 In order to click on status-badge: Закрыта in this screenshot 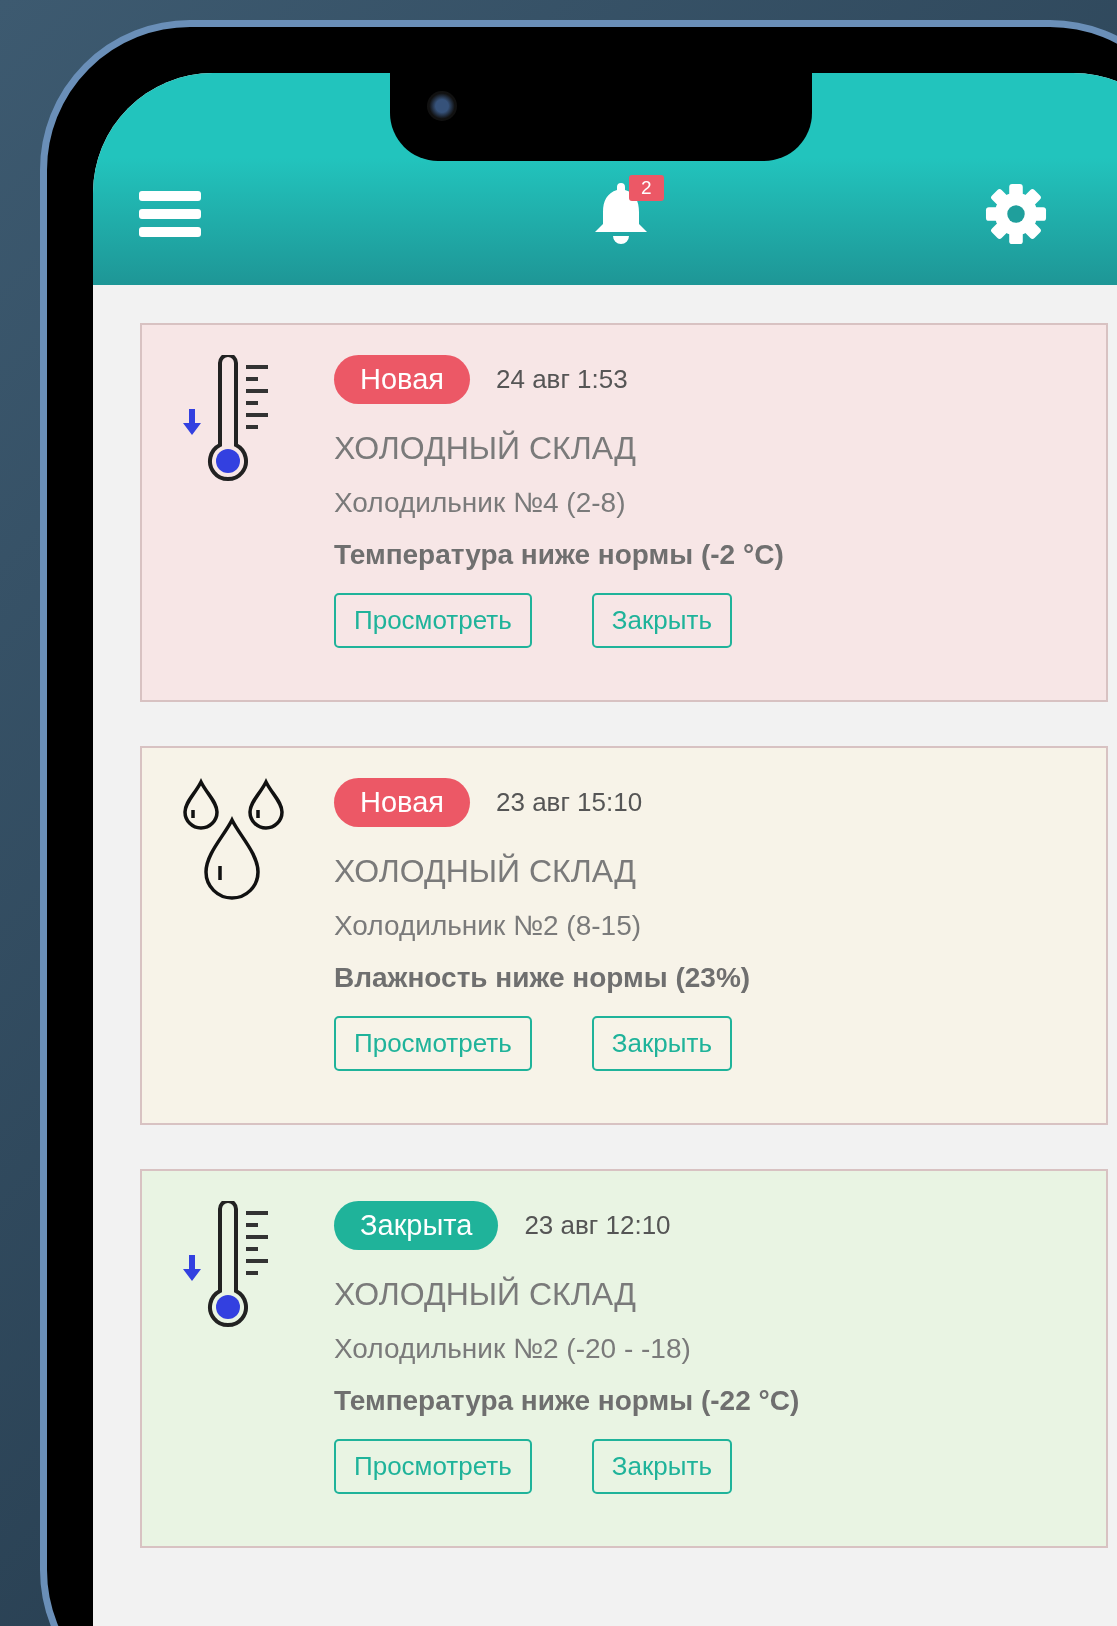, I will do `click(416, 1225)`.